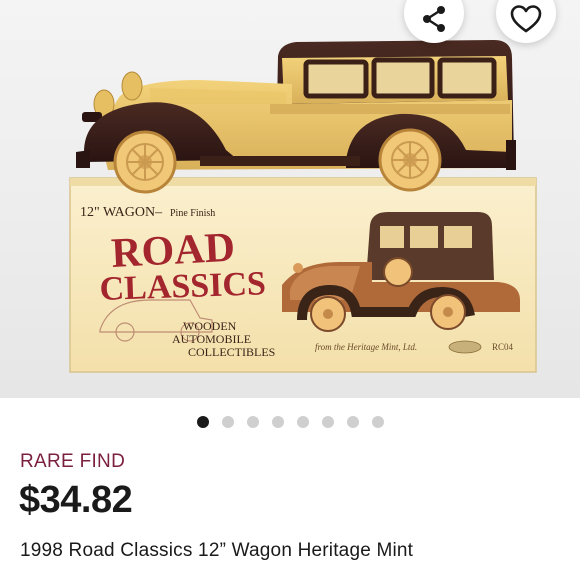  What do you see at coordinates (366, 347) in the screenshot?
I see `box-maker: from the Heritage Mint, Ltd.` at bounding box center [366, 347].